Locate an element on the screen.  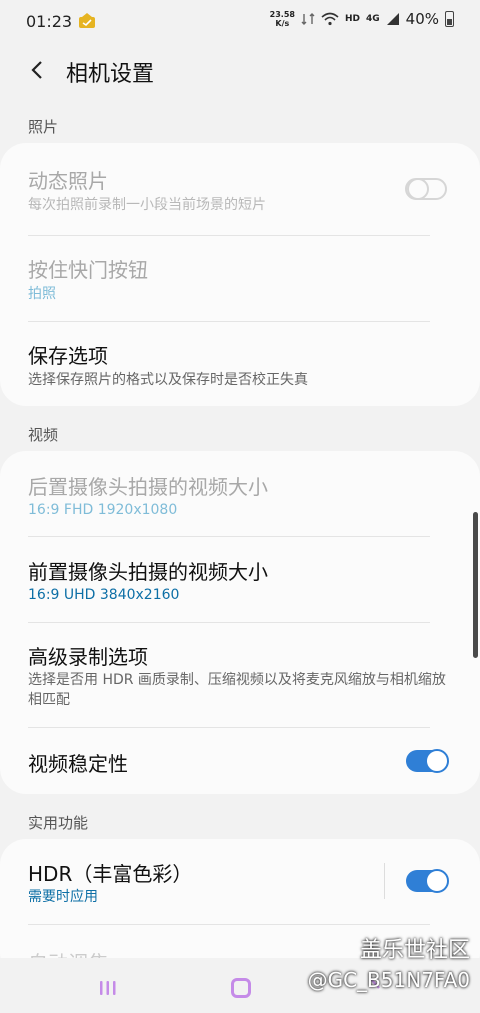
save-options-subtitle: 选择保存照片的格式以及保存时是否校正失真 is located at coordinates (168, 380).